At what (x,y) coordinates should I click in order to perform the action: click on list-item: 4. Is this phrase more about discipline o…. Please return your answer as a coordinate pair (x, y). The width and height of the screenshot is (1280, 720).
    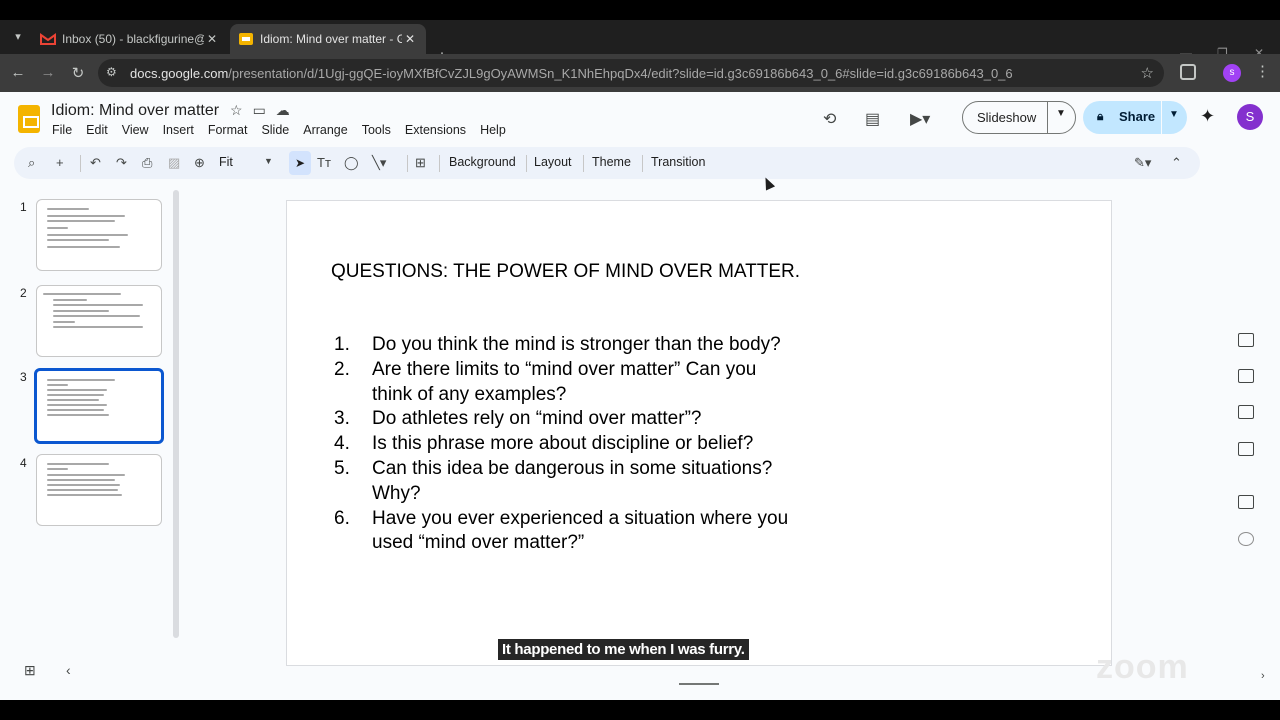
    Looking at the image, I should click on (566, 444).